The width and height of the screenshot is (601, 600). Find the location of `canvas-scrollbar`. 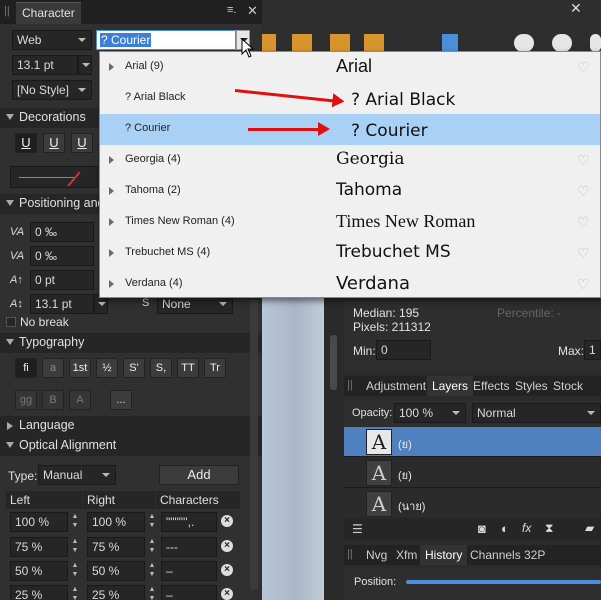

canvas-scrollbar is located at coordinates (333, 362).